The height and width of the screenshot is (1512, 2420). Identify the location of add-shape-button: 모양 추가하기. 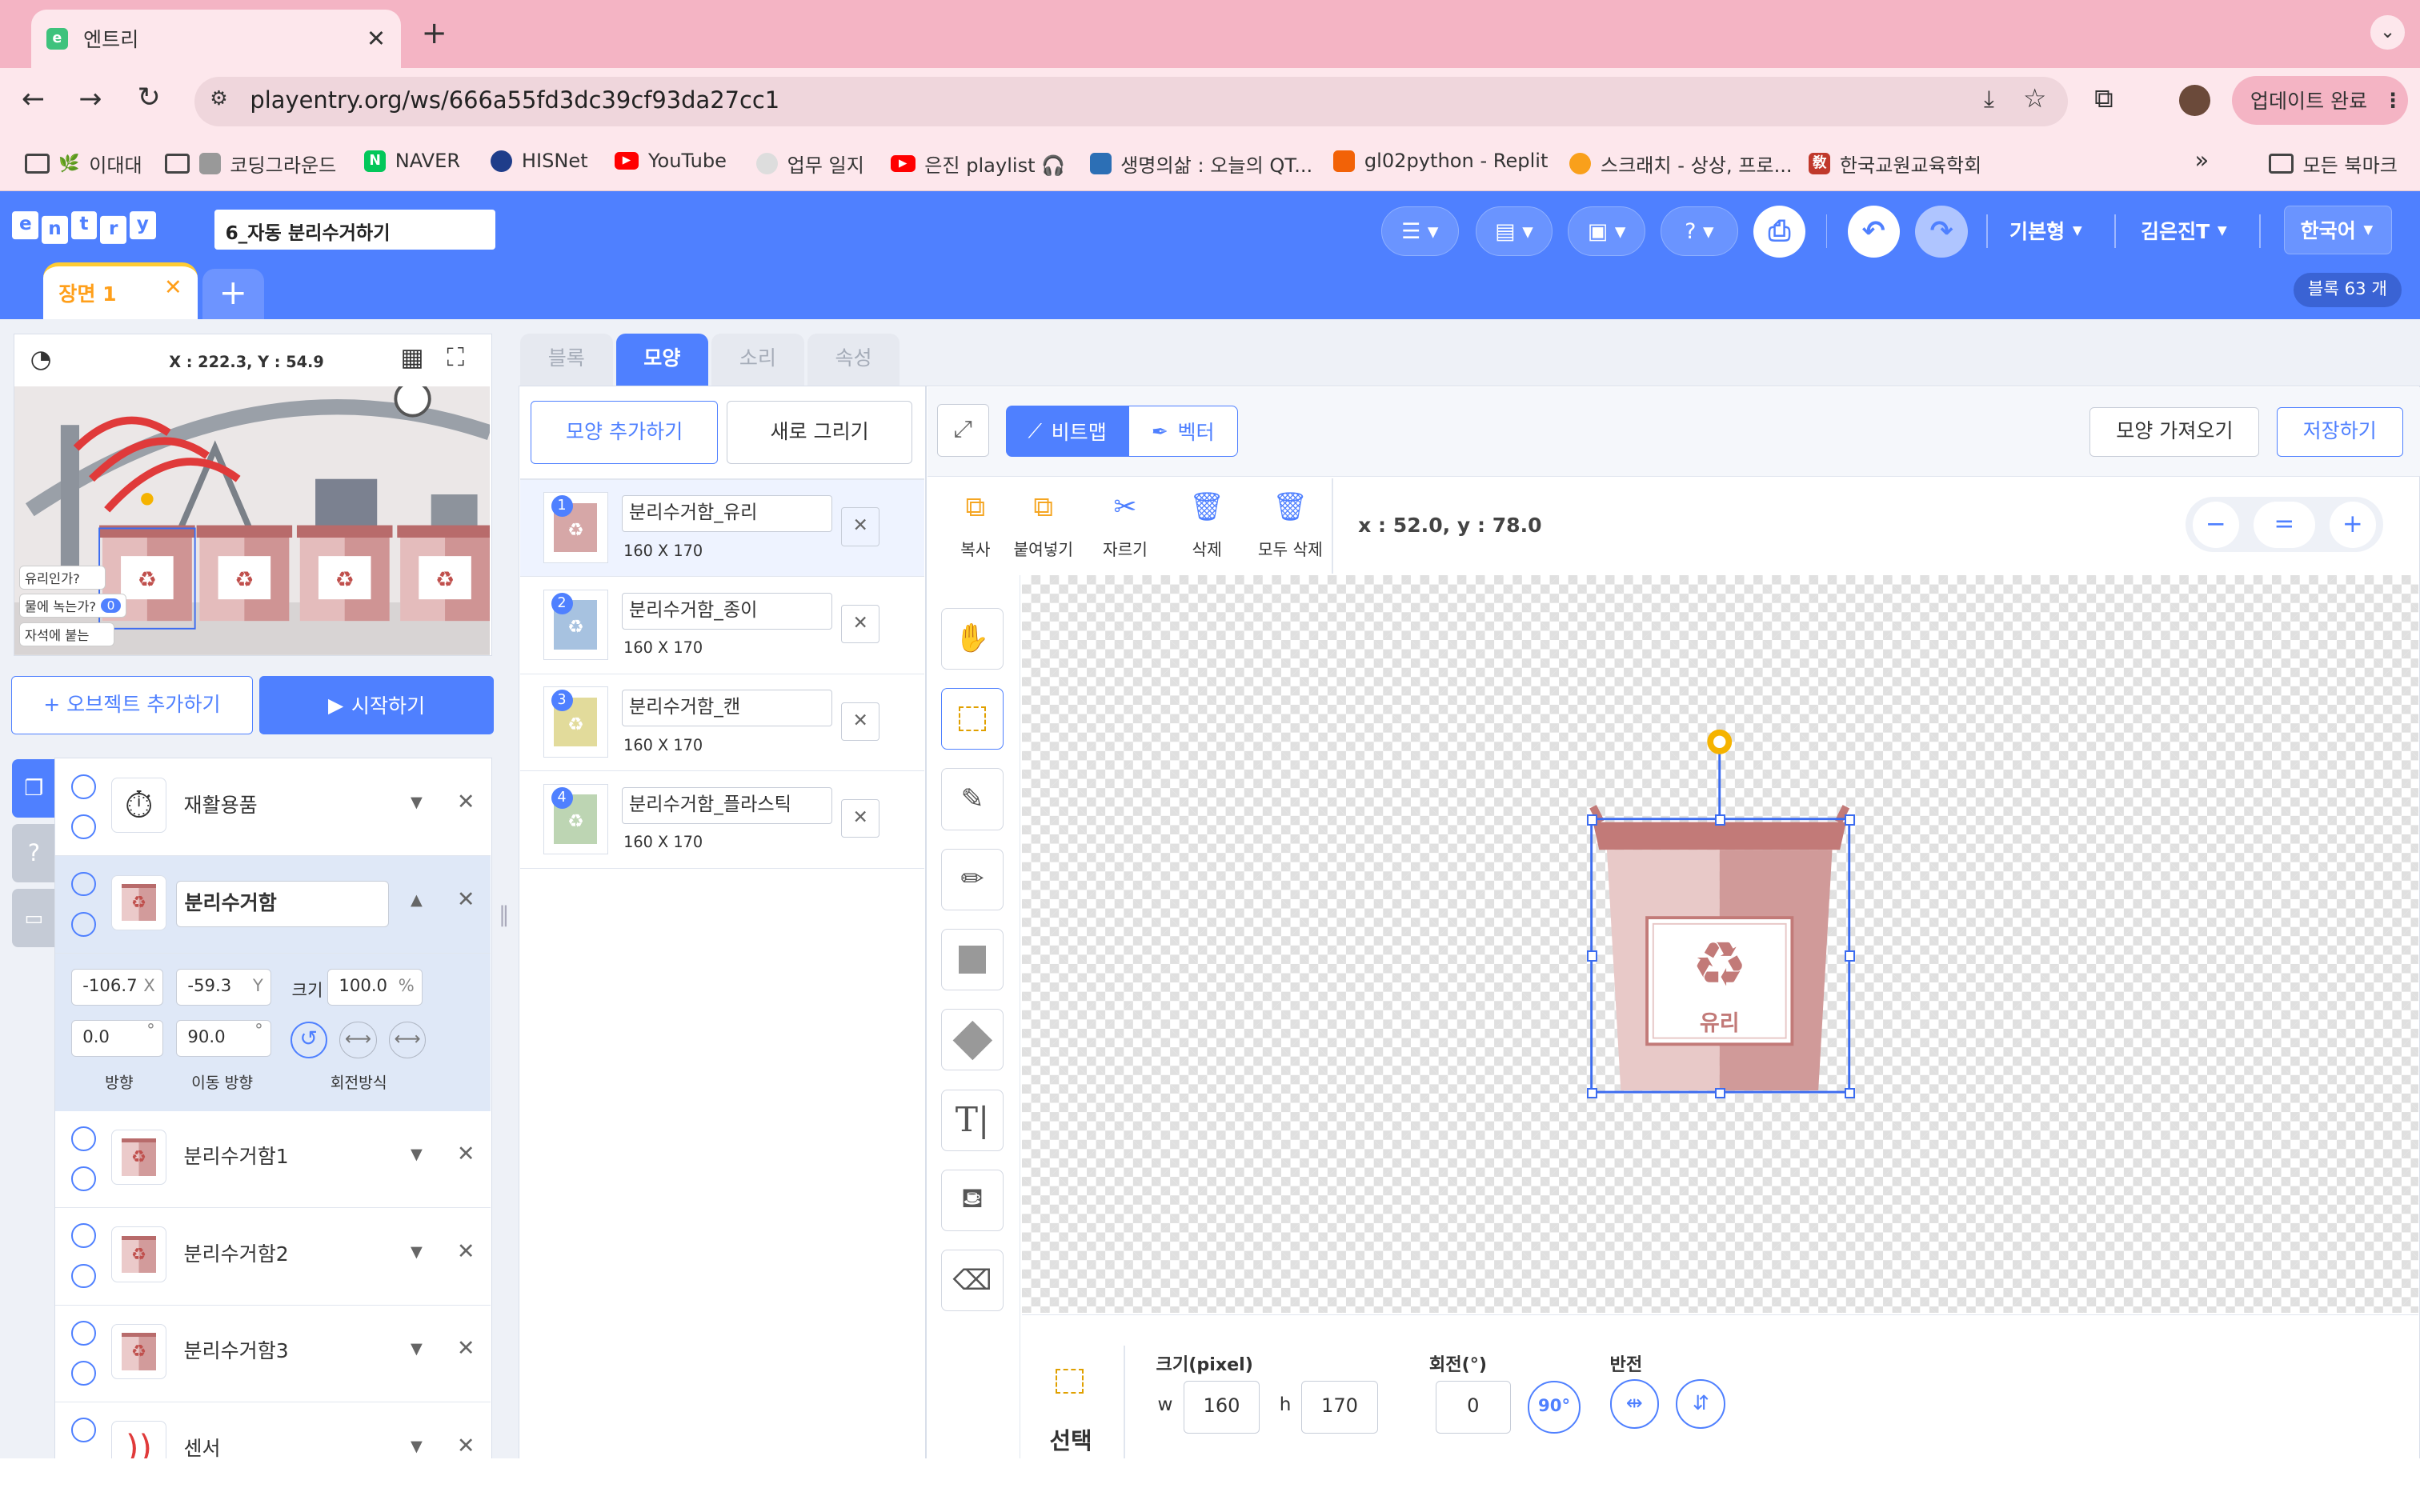
(624, 433).